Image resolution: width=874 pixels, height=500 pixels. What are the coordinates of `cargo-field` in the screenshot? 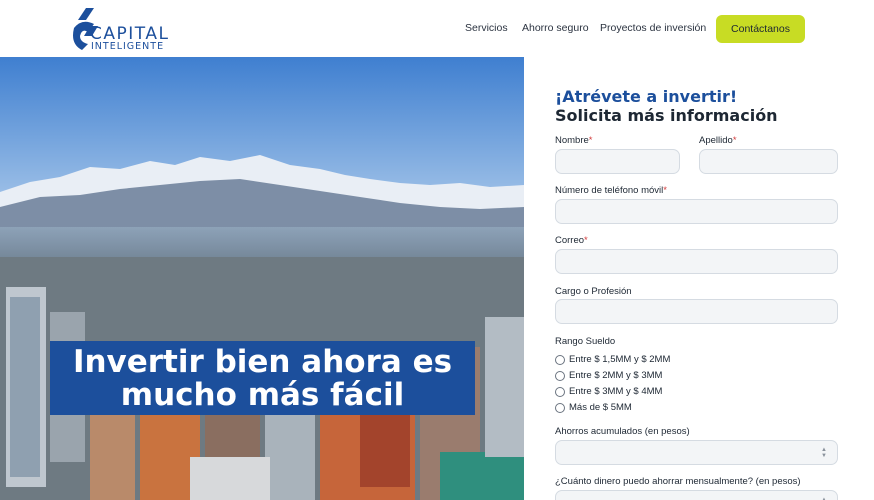 It's located at (696, 311).